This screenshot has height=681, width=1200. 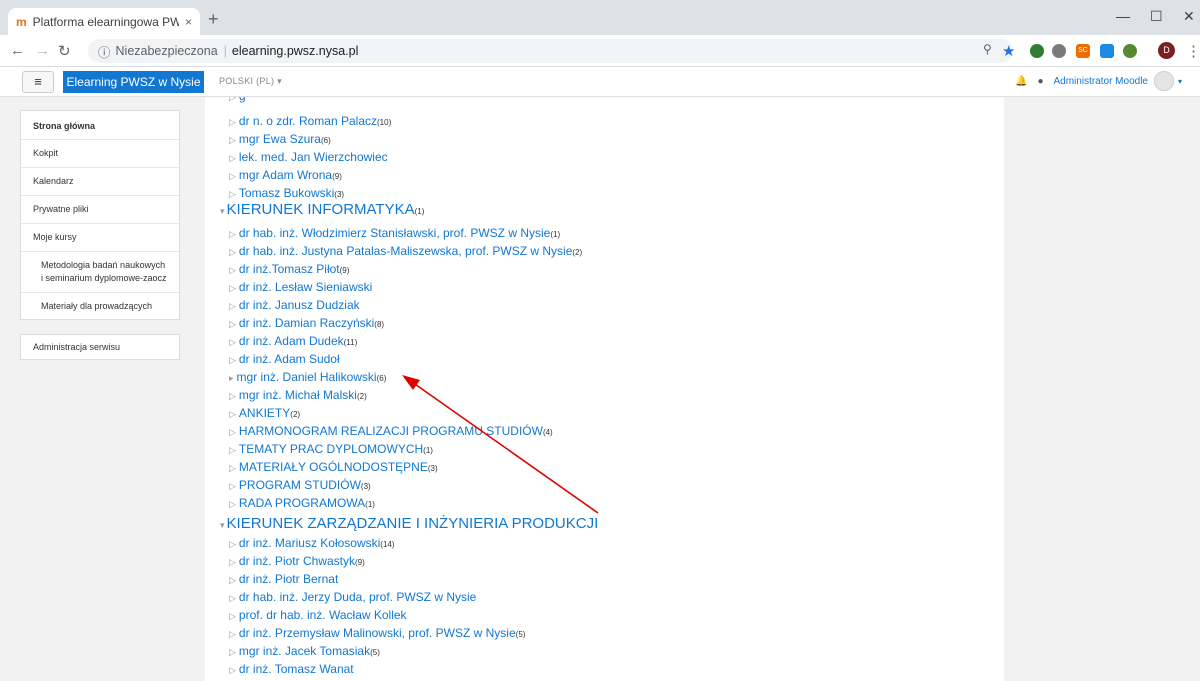 What do you see at coordinates (1021, 81) in the screenshot?
I see `bell-icon: 🔔` at bounding box center [1021, 81].